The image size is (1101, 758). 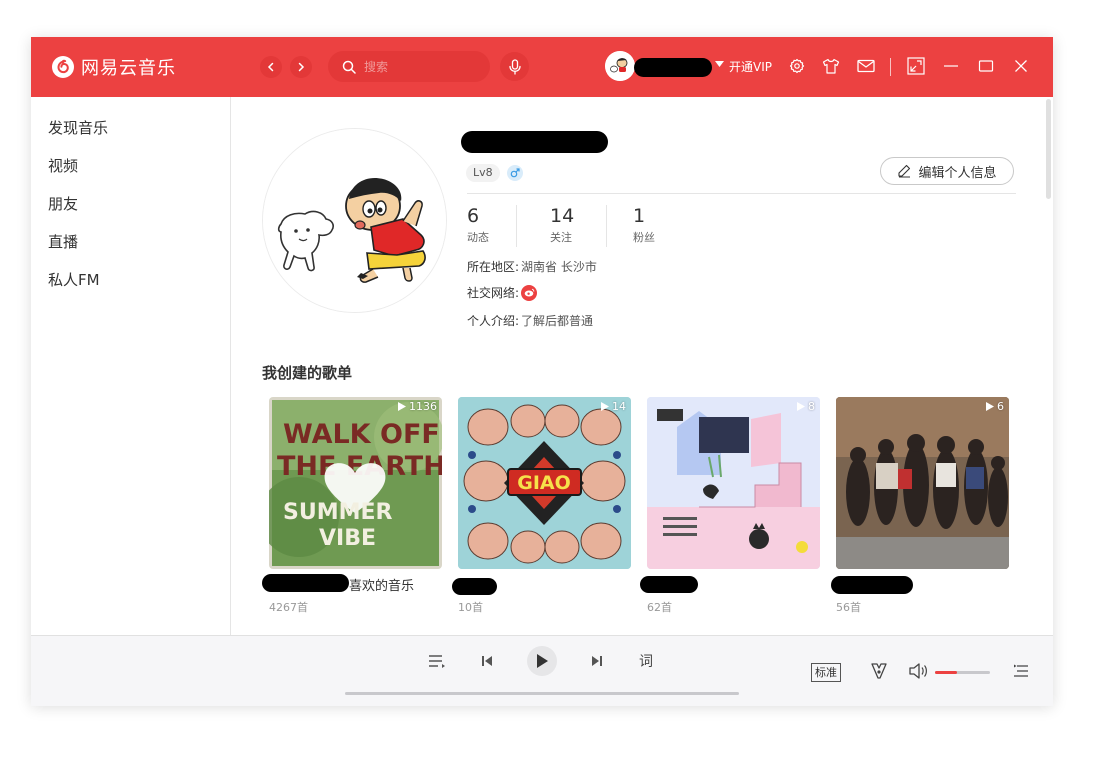 I want to click on profile-avatar-image, so click(x=354, y=220).